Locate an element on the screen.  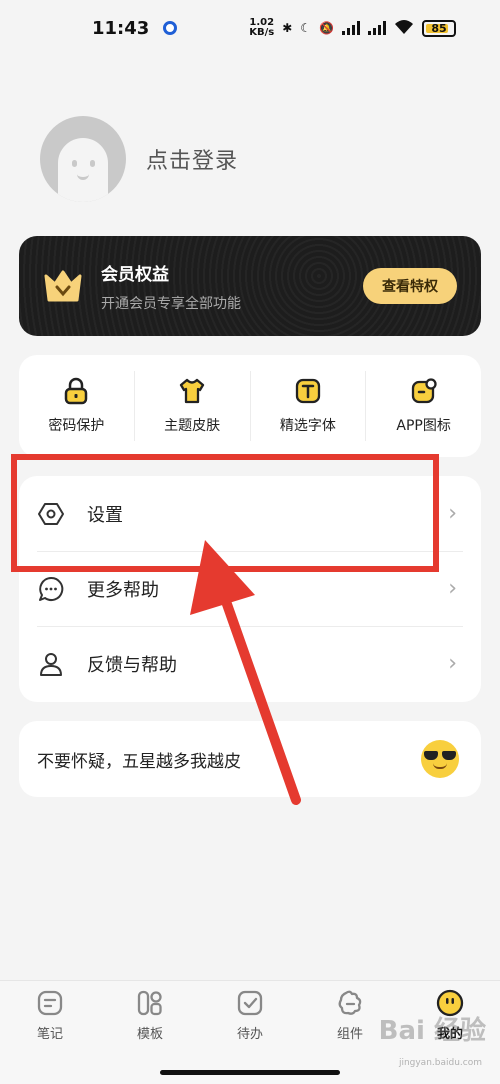
vip-title: 会员权益 is located at coordinates (135, 274).